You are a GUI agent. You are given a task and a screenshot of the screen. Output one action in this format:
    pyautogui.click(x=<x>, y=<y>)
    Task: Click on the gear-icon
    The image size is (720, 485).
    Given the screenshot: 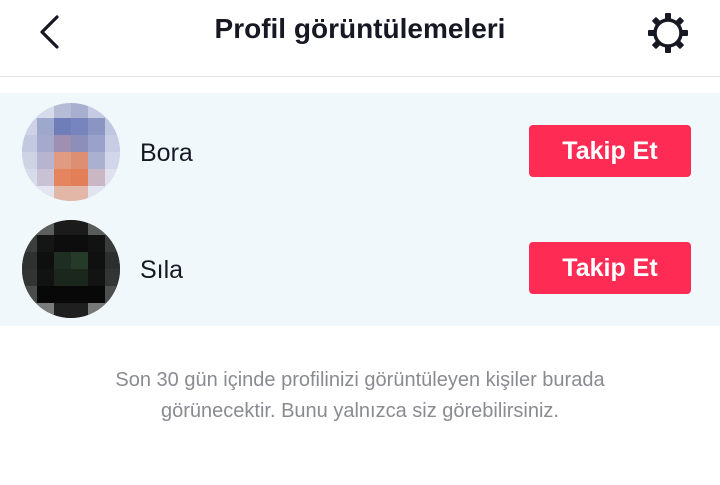 What is the action you would take?
    pyautogui.click(x=668, y=33)
    